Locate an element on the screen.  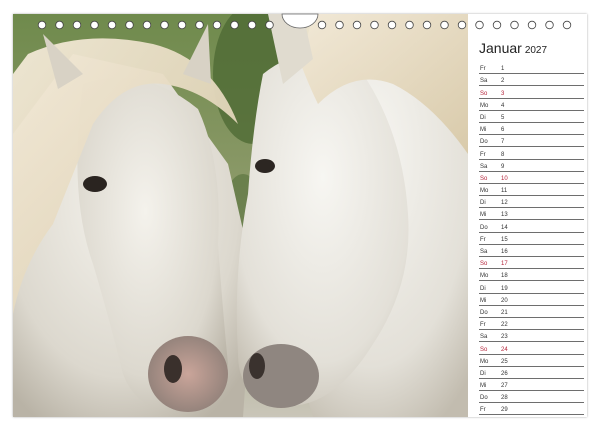
day-row: Mo 4 is located at coordinates (531, 105).